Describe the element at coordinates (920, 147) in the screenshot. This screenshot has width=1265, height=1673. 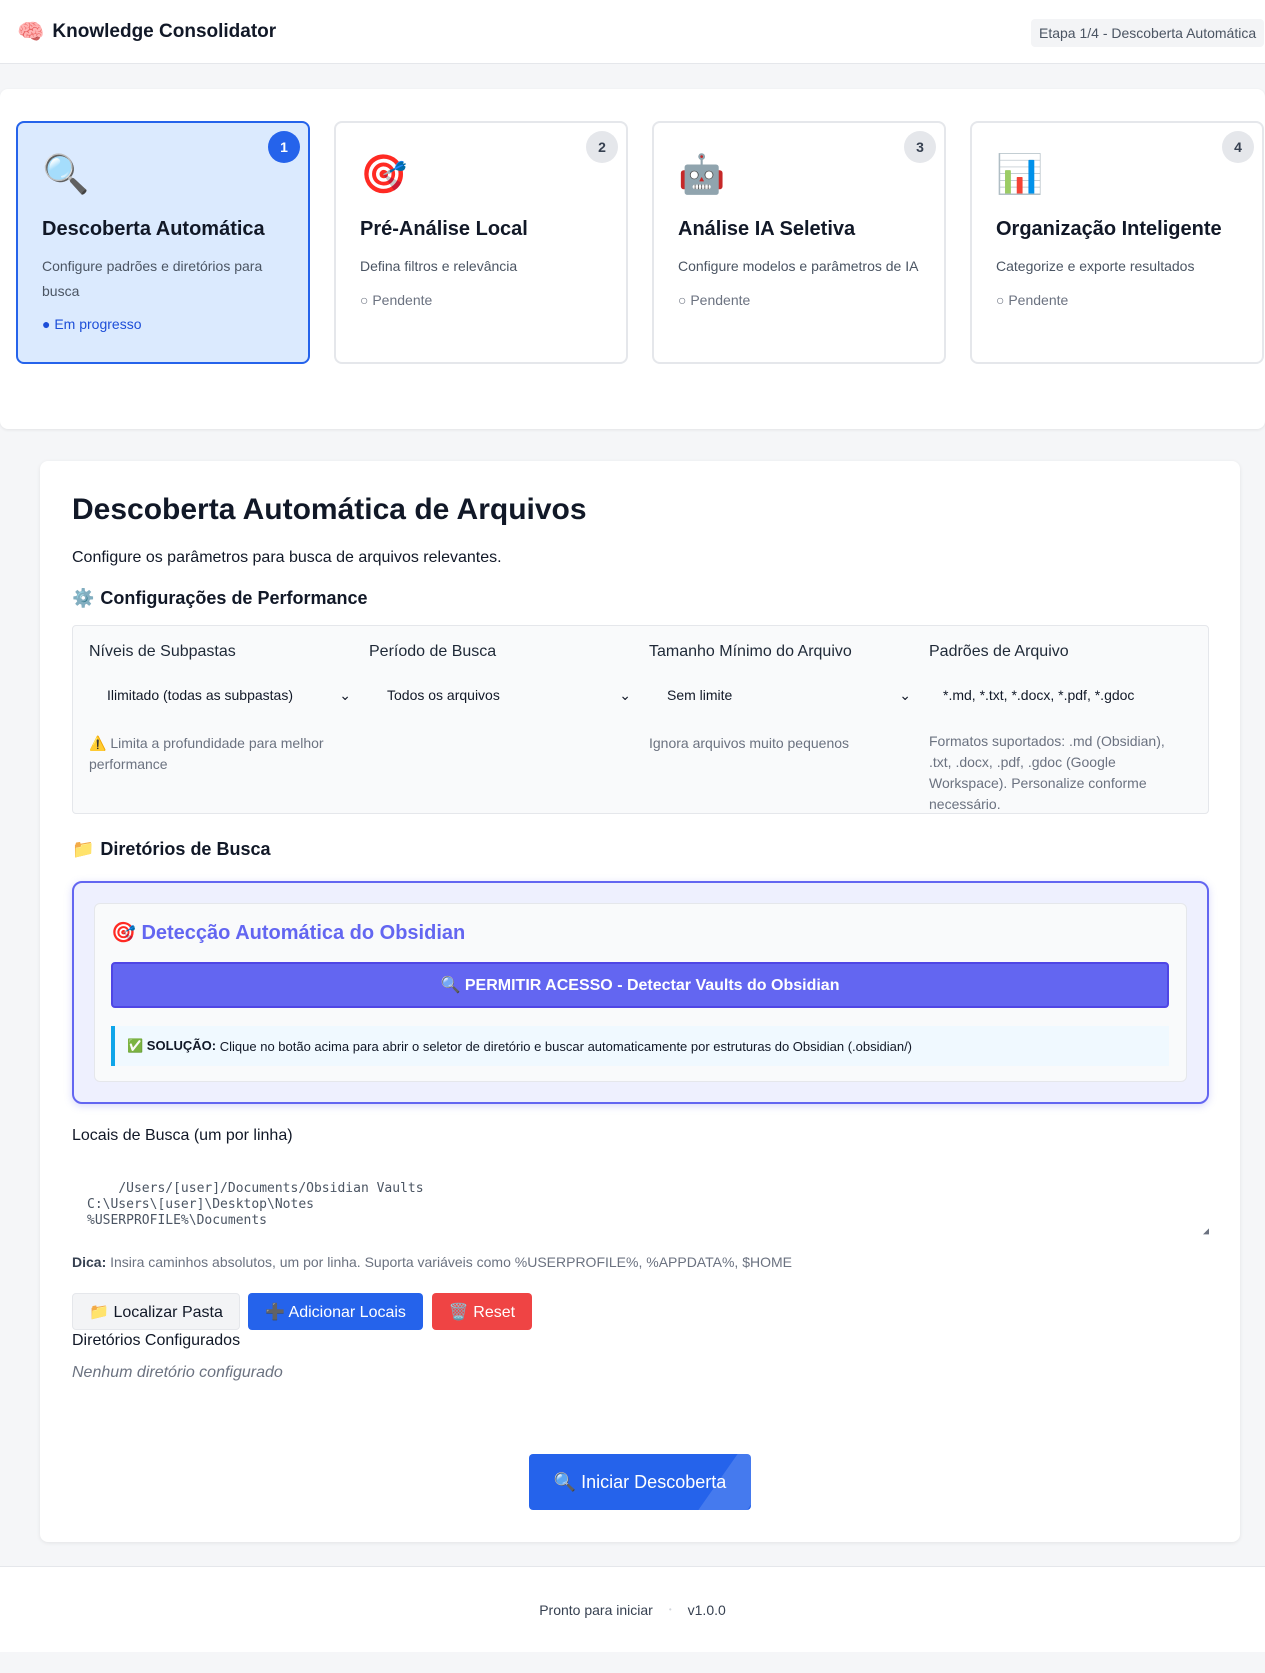
I see `step-number-badge: 3` at that location.